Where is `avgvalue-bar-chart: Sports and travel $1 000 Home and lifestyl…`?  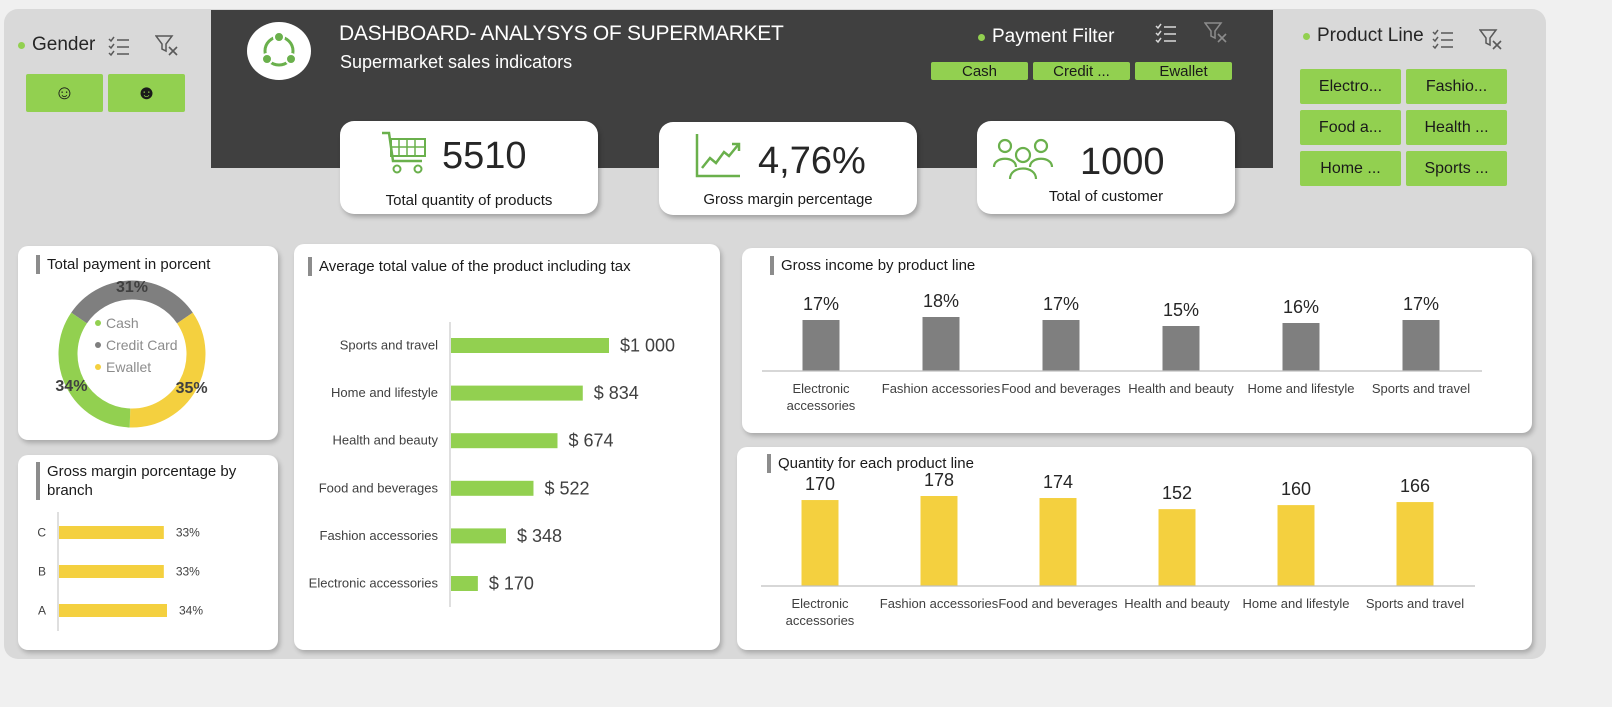 avgvalue-bar-chart: Sports and travel $1 000 Home and lifestyl… is located at coordinates (492, 464).